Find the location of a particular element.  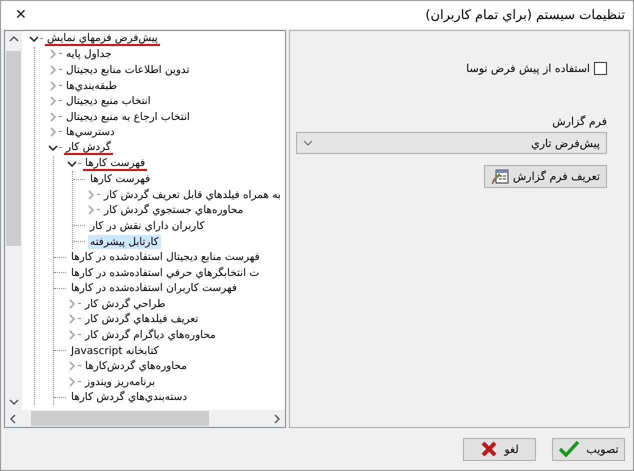

close-button: ✕ is located at coordinates (21, 15).